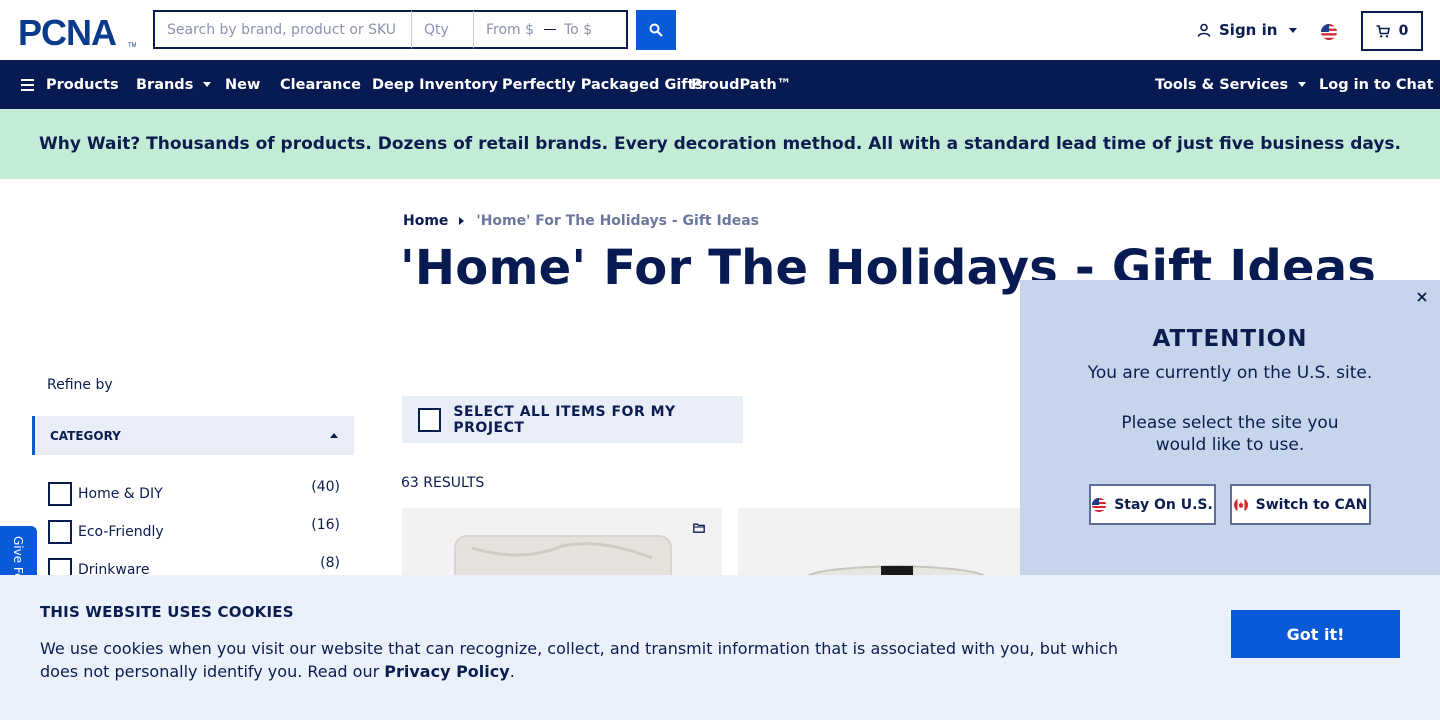  What do you see at coordinates (435, 84) in the screenshot?
I see `nav-deep-inventory: Deep Inventory` at bounding box center [435, 84].